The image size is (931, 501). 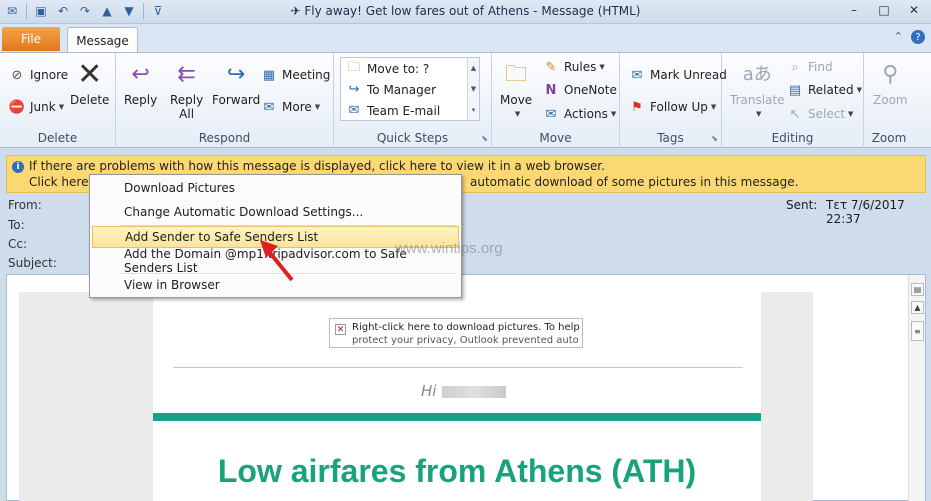 I want to click on follow-up-button: ⚑ Follow Up ▼, so click(x=672, y=107).